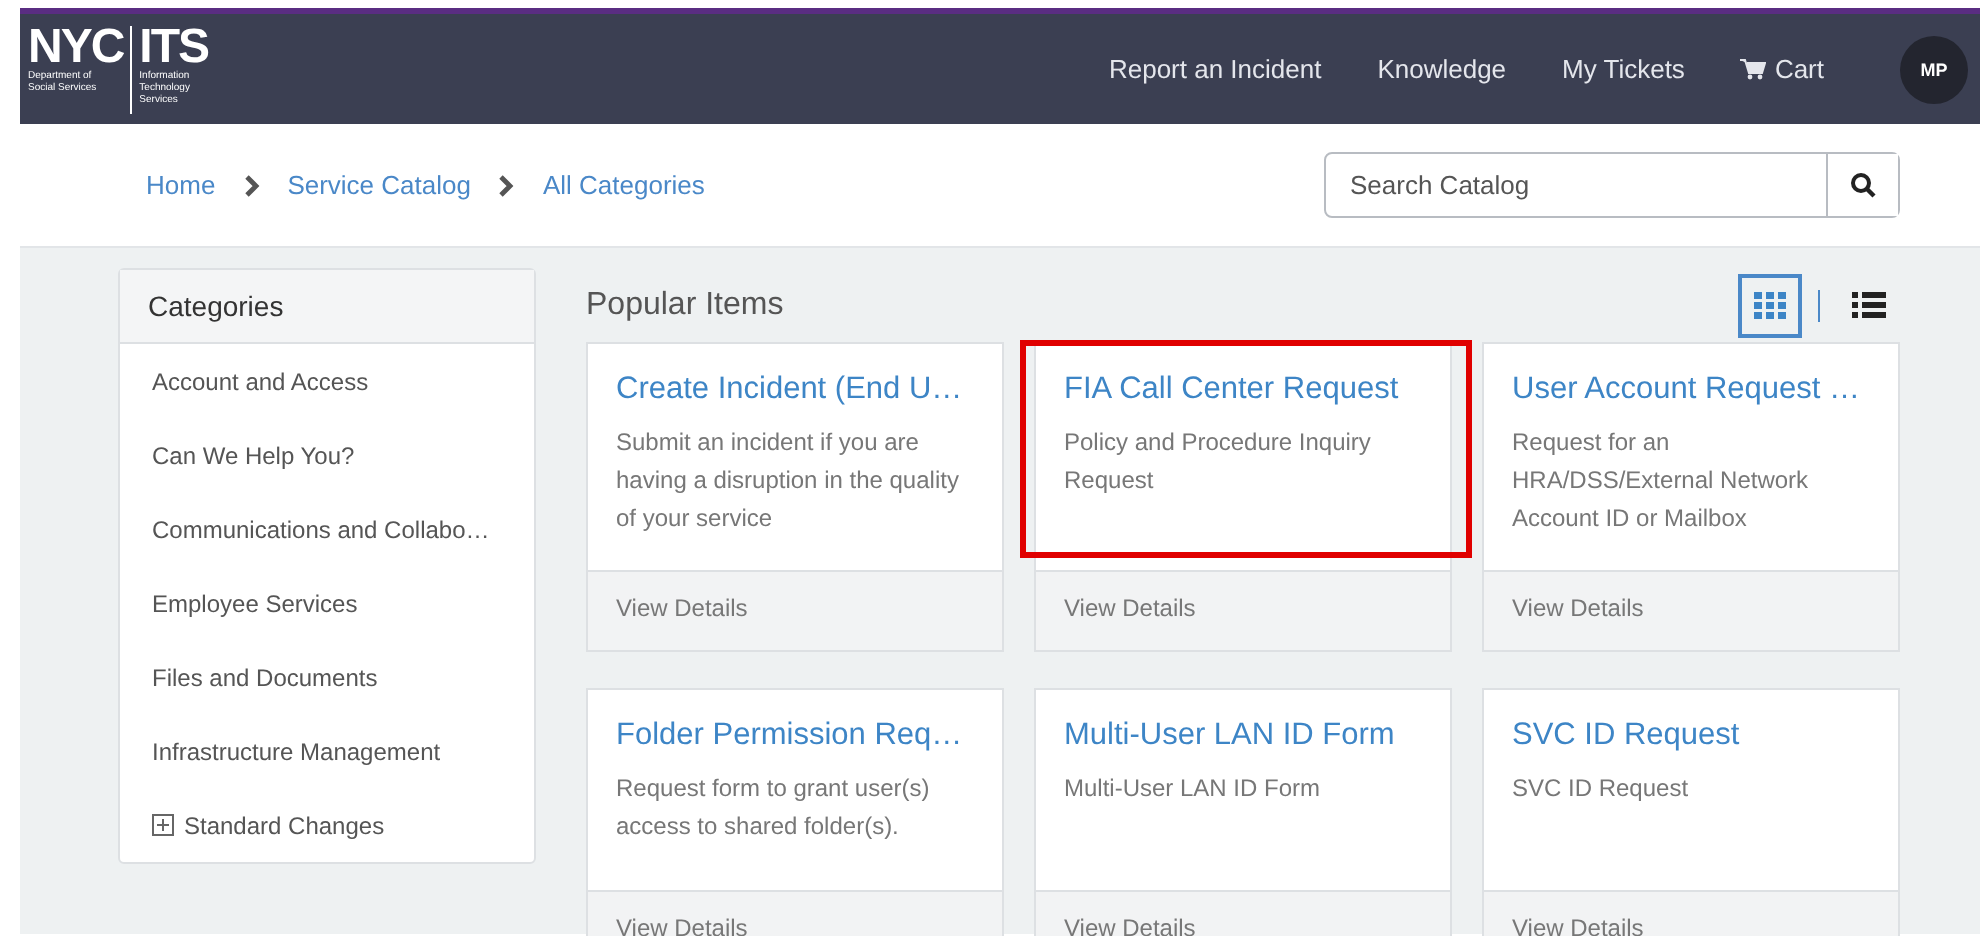  I want to click on nav-link: My Tickets, so click(1623, 69).